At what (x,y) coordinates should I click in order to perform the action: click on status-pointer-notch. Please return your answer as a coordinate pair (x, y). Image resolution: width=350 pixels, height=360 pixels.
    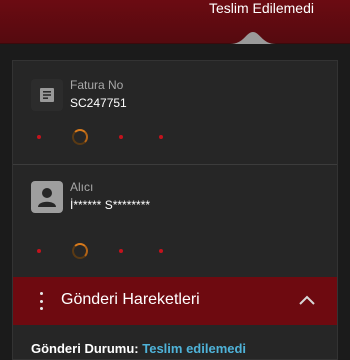
    Looking at the image, I should click on (253, 38).